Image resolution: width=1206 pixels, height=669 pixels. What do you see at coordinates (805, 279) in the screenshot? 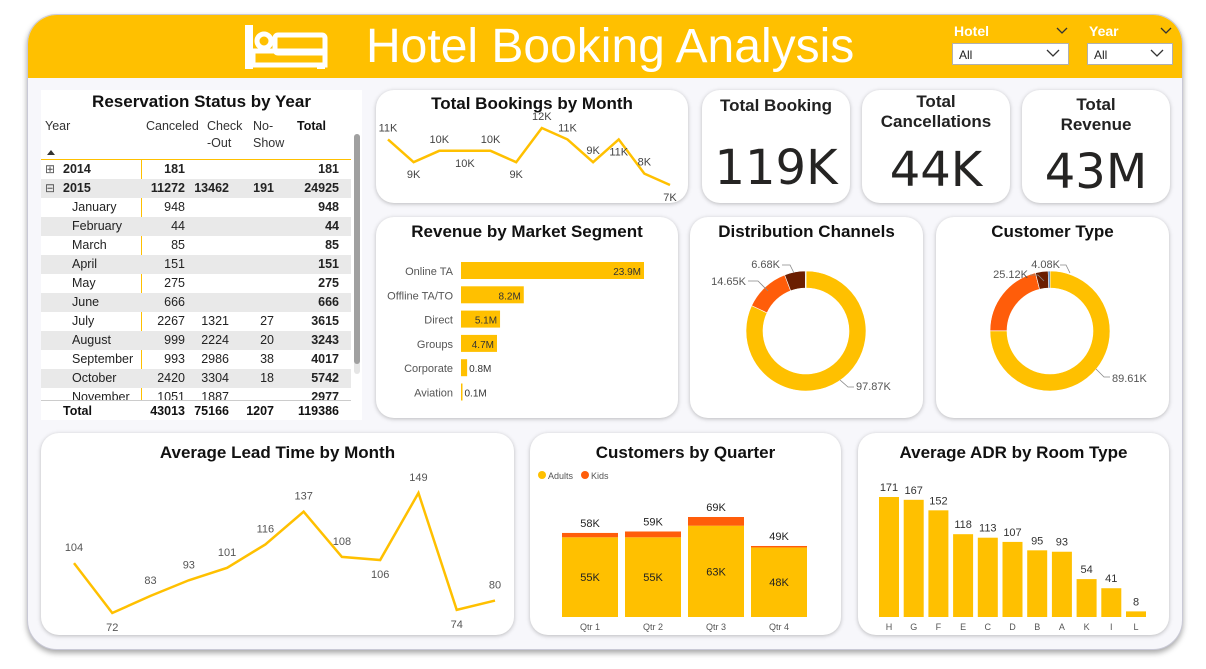
I see `channels-slice` at bounding box center [805, 279].